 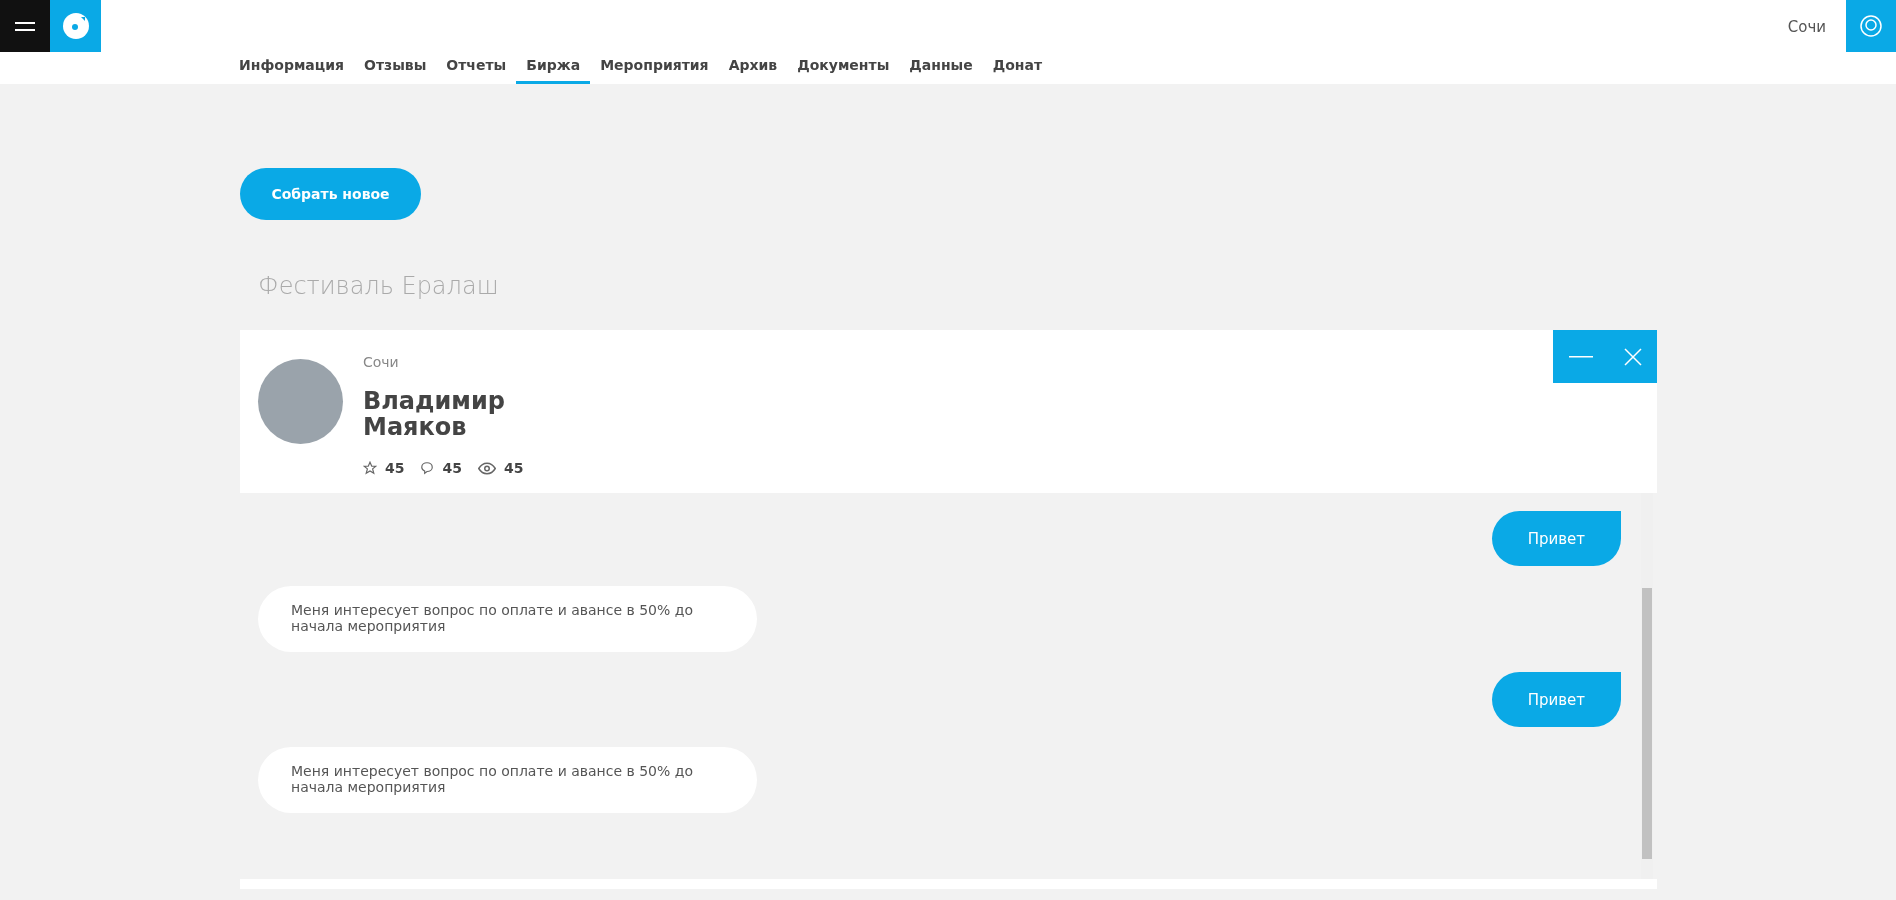 What do you see at coordinates (553, 66) in the screenshot?
I see `nav-tab: Биржа` at bounding box center [553, 66].